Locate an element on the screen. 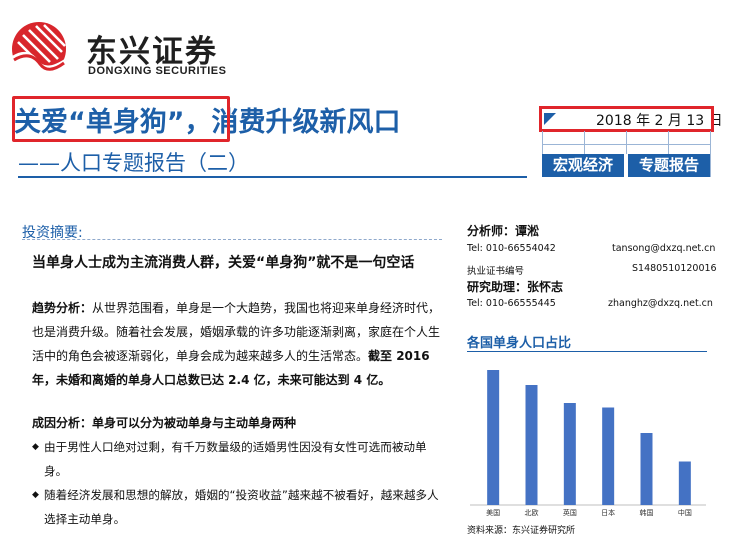  title-divider is located at coordinates (272, 177).